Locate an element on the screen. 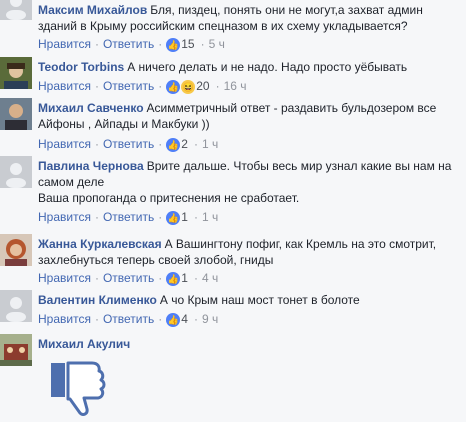 The image size is (466, 422). comment-time: 16 ч is located at coordinates (235, 86).